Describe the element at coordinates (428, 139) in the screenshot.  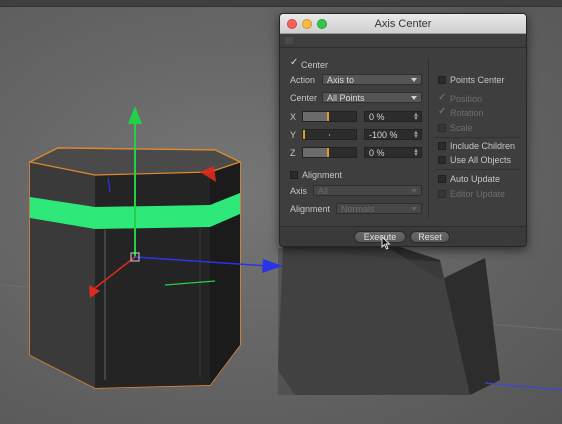
I see `column-divider` at that location.